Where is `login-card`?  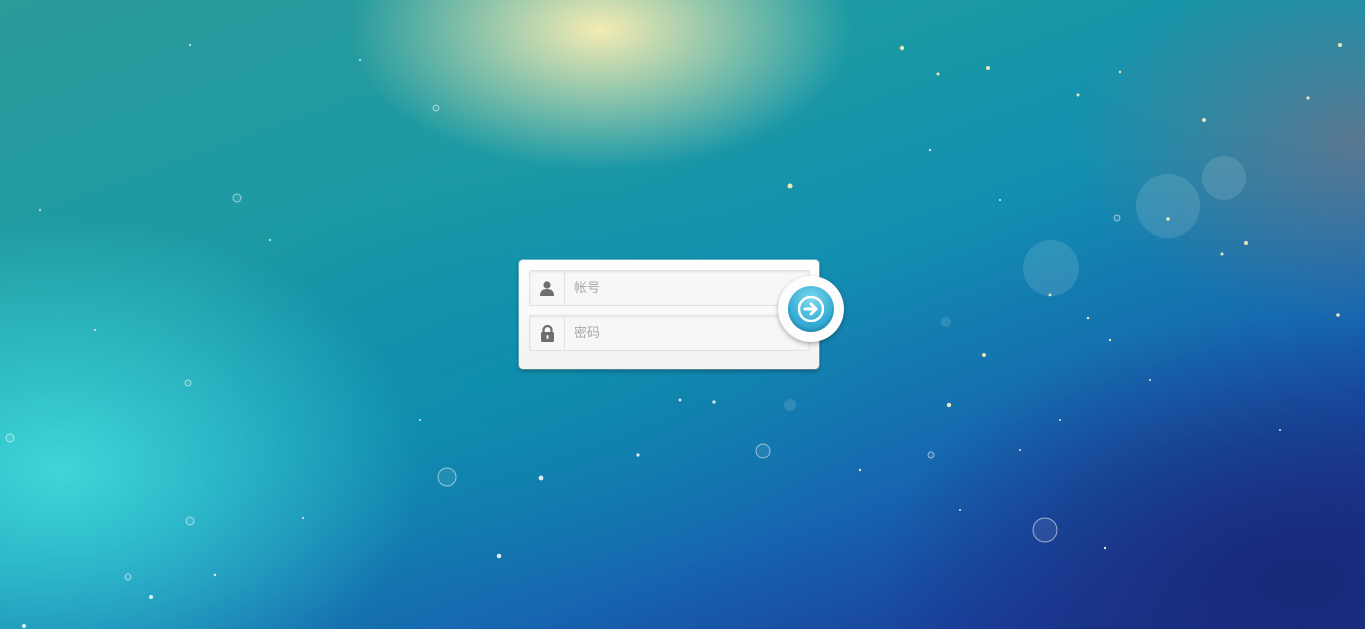
login-card is located at coordinates (669, 314).